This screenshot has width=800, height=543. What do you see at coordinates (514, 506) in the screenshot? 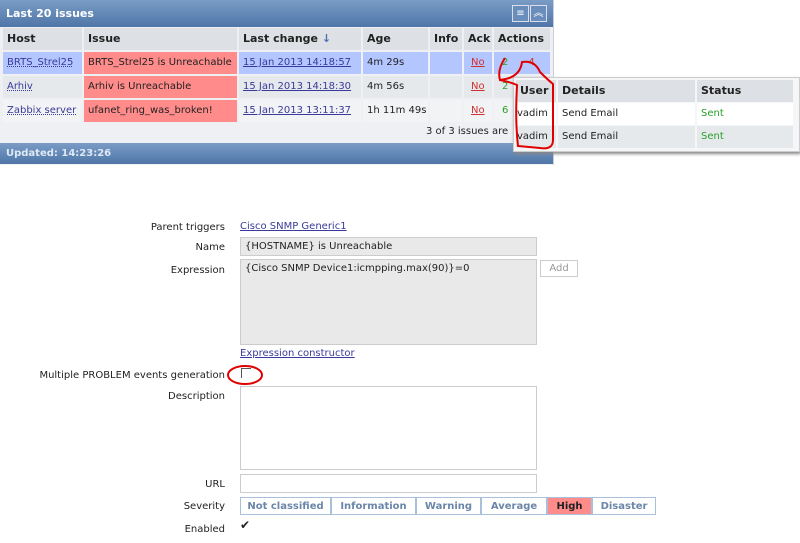
I see `severity-average: Average` at bounding box center [514, 506].